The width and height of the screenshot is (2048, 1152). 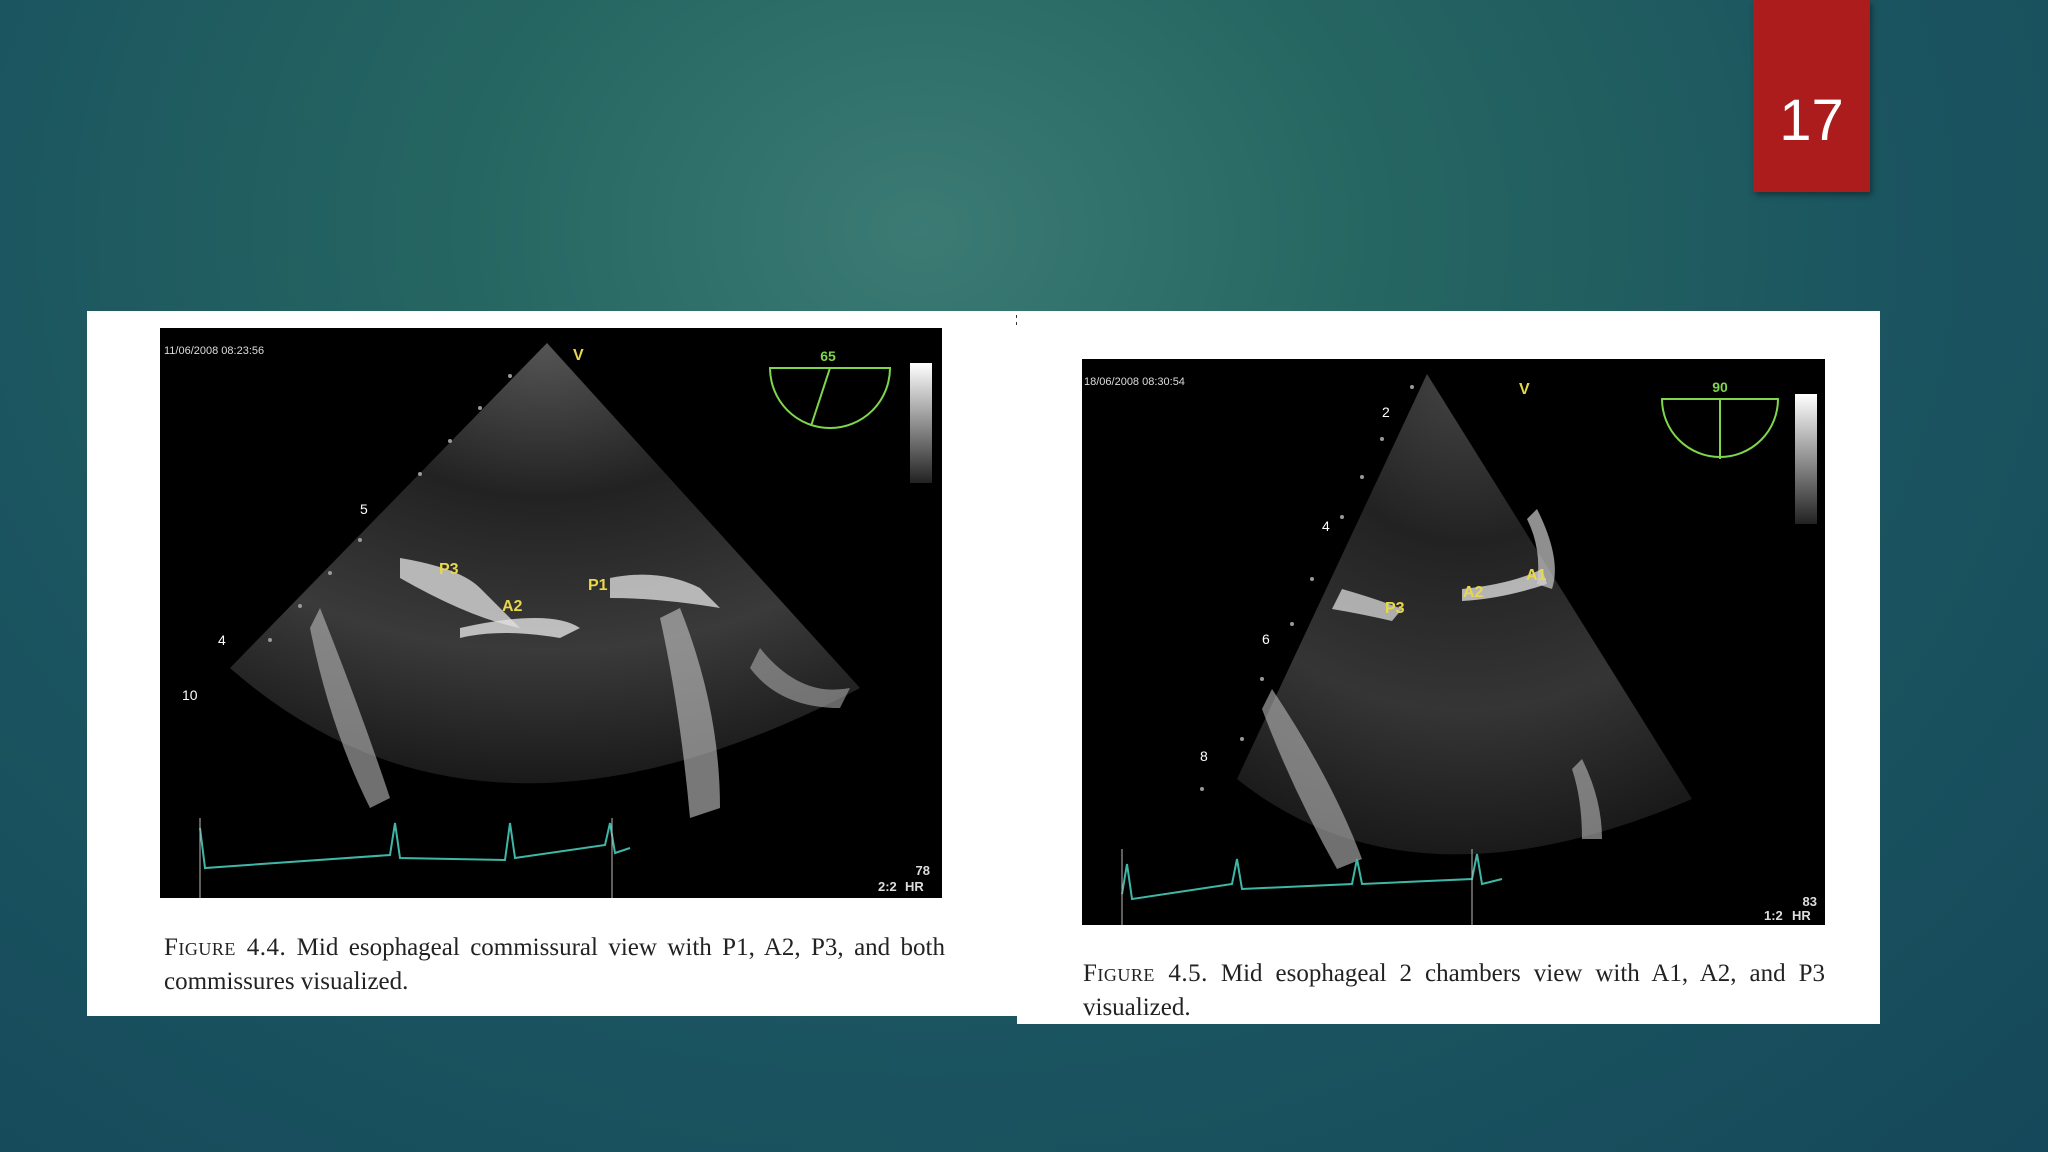 I want to click on heart-rate-value: 83, so click(x=1810, y=901).